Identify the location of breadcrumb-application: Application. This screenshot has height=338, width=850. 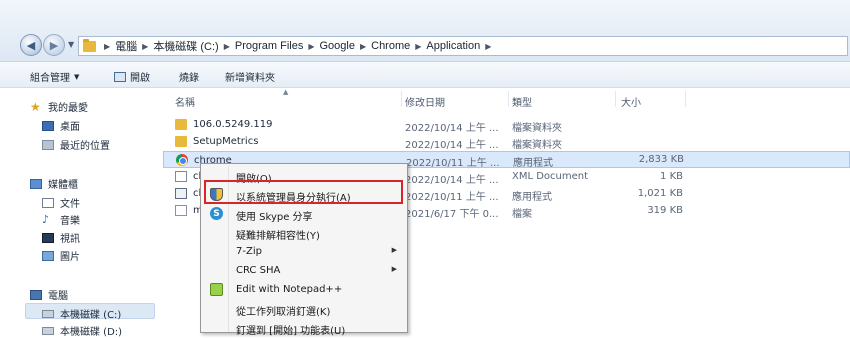
(453, 46).